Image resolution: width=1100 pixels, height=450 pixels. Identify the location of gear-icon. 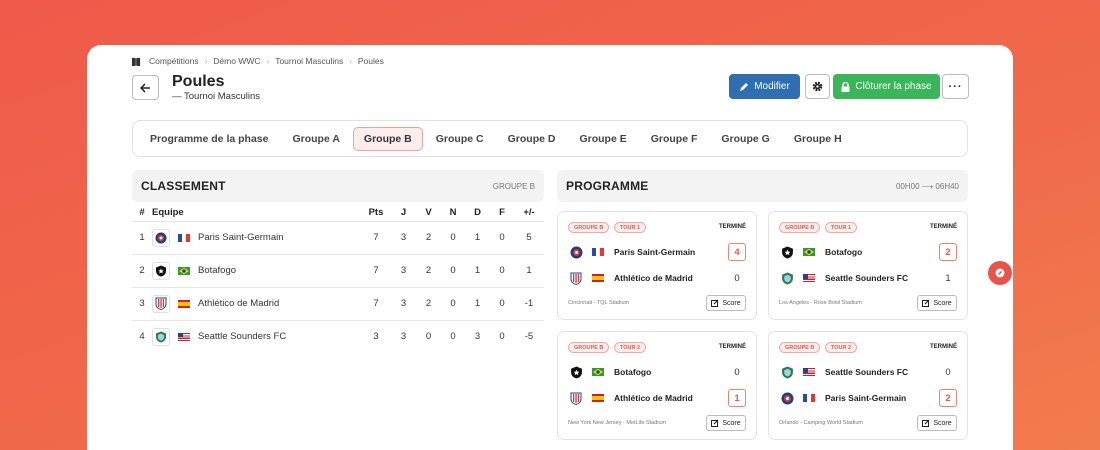
(817, 86).